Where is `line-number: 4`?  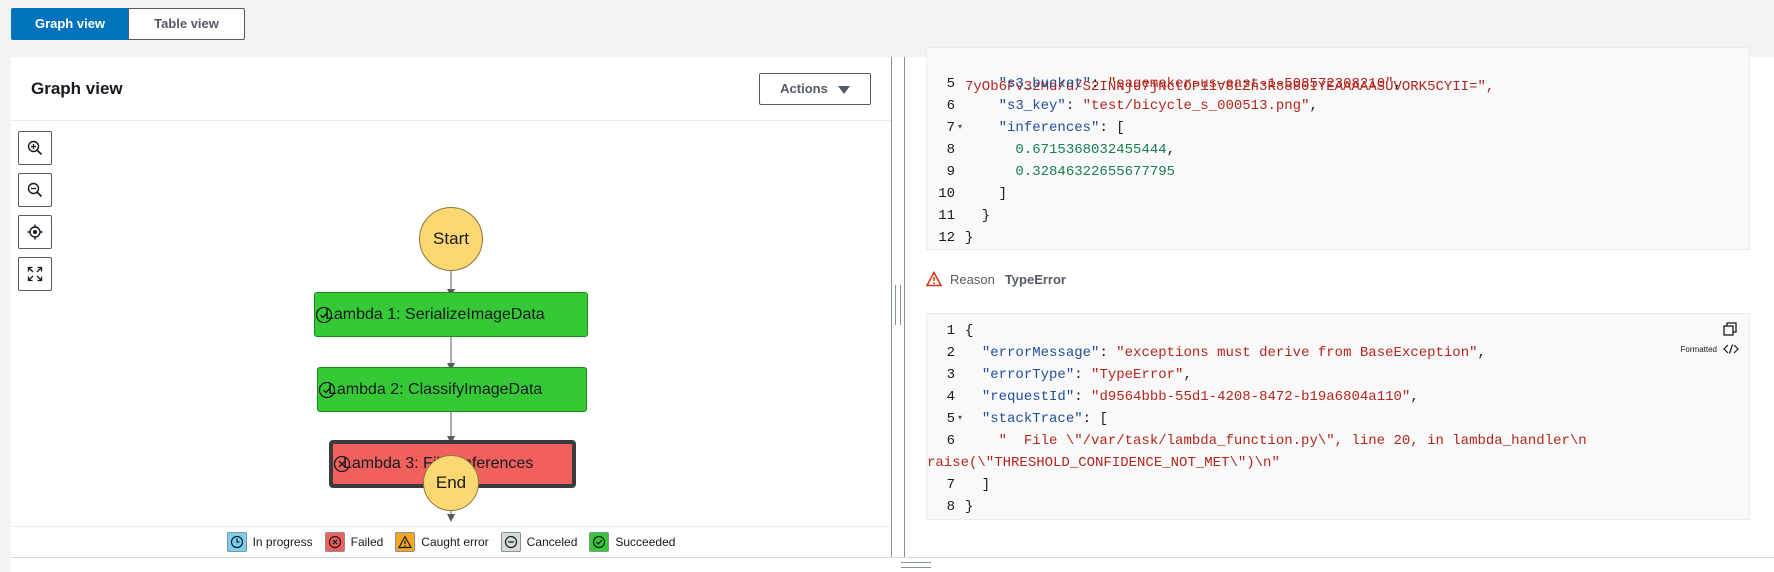 line-number: 4 is located at coordinates (950, 397).